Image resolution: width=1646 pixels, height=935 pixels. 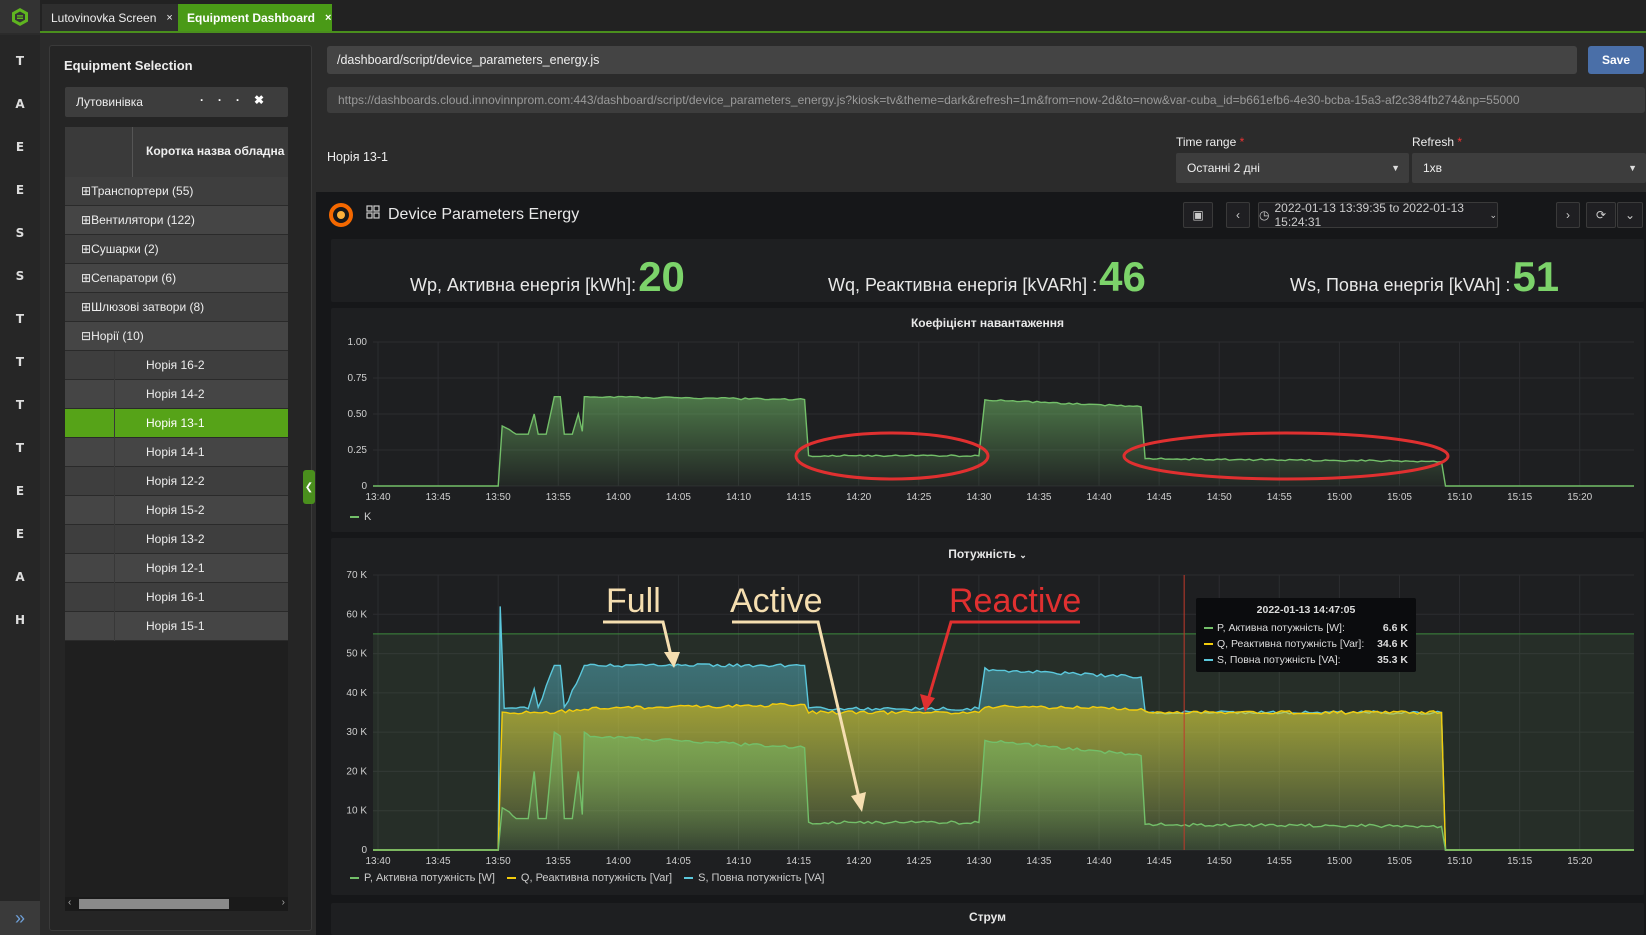 What do you see at coordinates (858, 861) in the screenshot?
I see `x-tick-label: 14:20` at bounding box center [858, 861].